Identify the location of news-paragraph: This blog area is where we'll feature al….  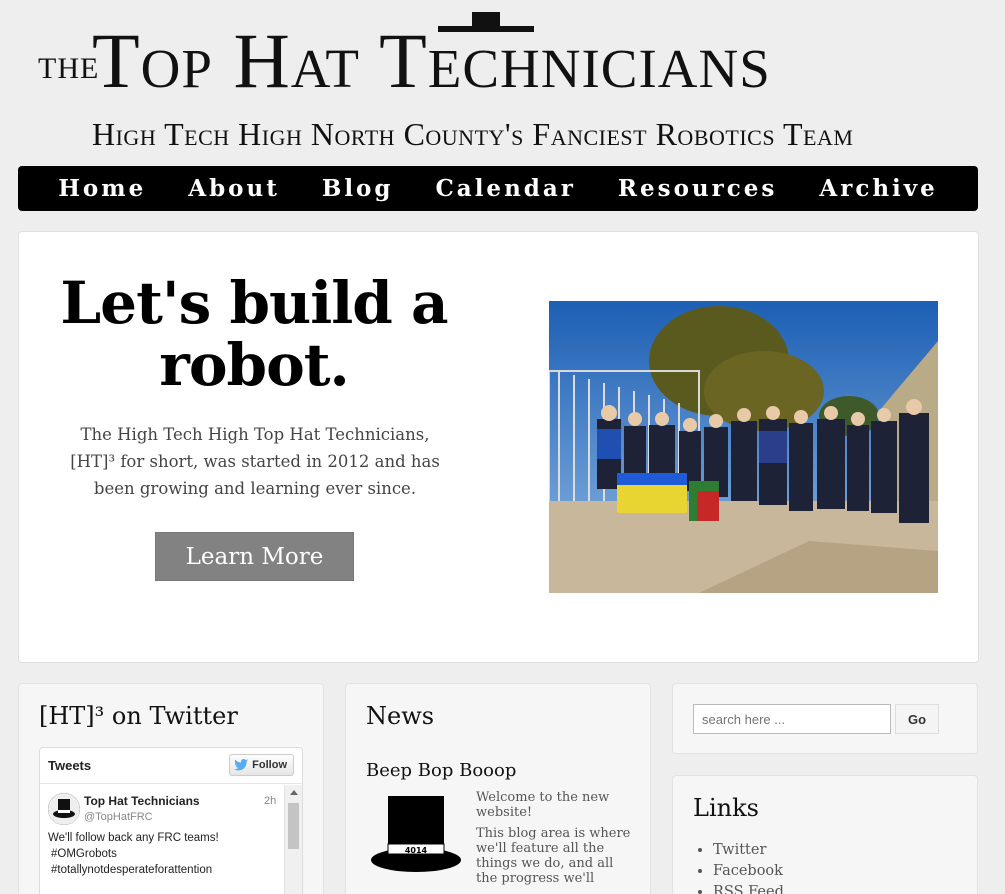
(553, 856).